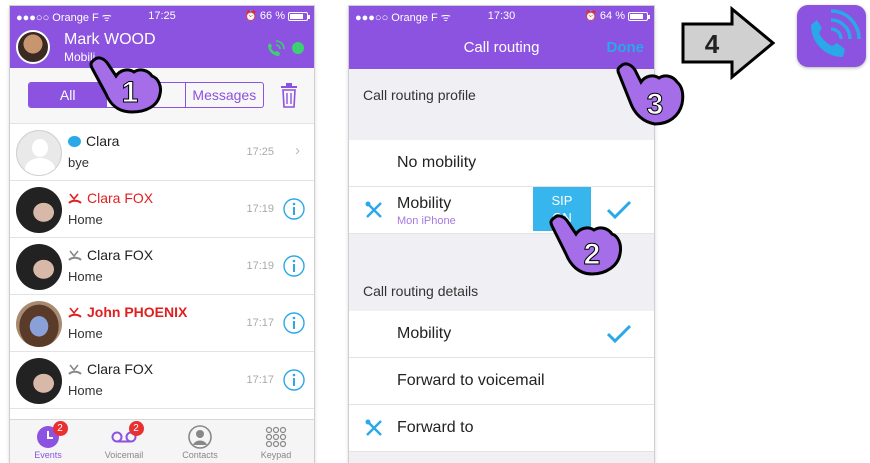 The image size is (870, 463). I want to click on option-forward-voicemail: Forward to voicemail, so click(501, 381).